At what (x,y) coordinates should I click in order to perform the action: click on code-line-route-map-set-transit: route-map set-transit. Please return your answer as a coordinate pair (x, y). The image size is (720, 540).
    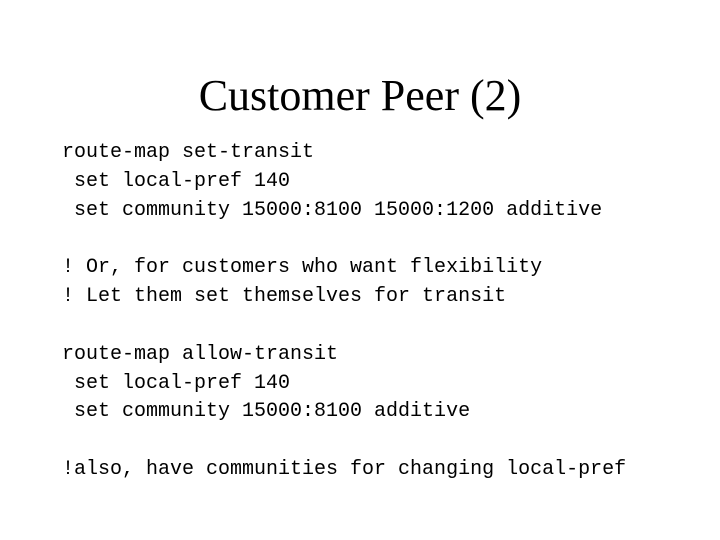
    Looking at the image, I should click on (188, 152).